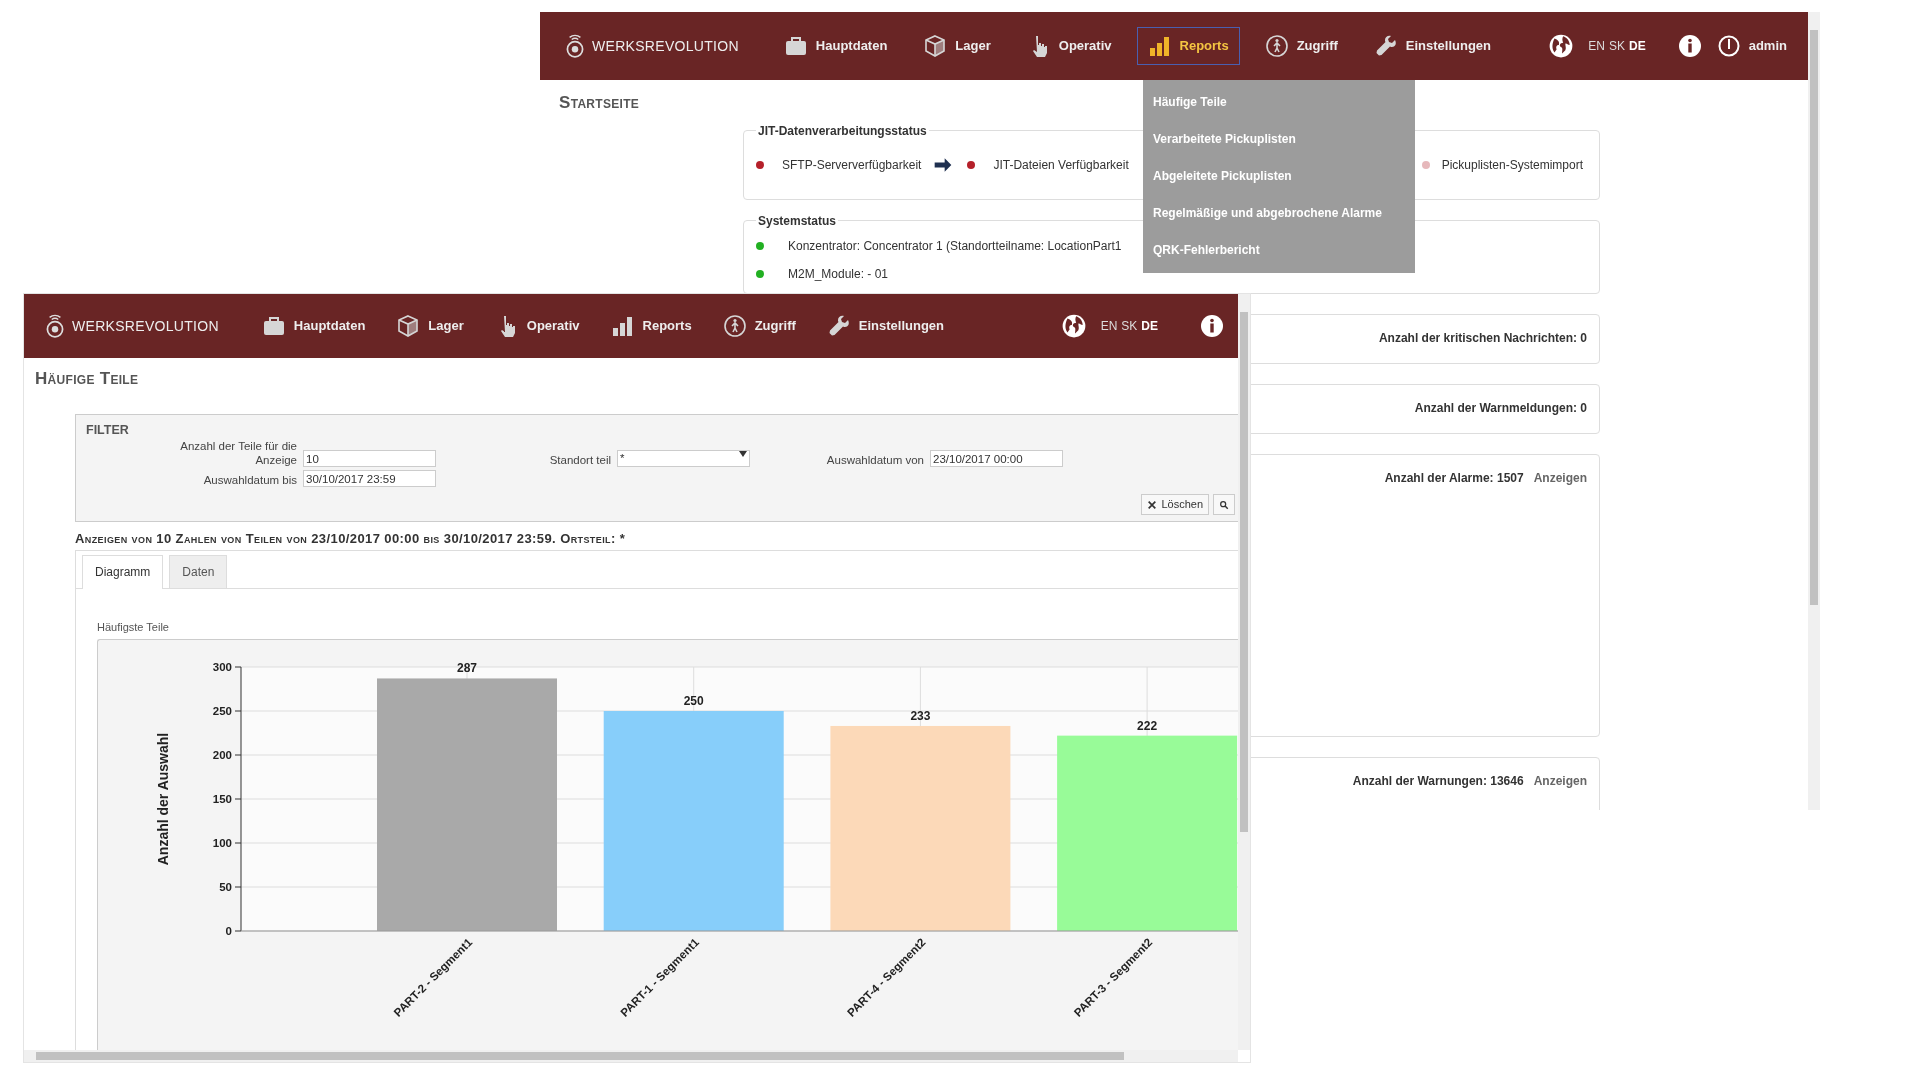 The height and width of the screenshot is (1080, 1920). I want to click on field-label: Anzahl der Teile für die Anzeige, so click(238, 453).